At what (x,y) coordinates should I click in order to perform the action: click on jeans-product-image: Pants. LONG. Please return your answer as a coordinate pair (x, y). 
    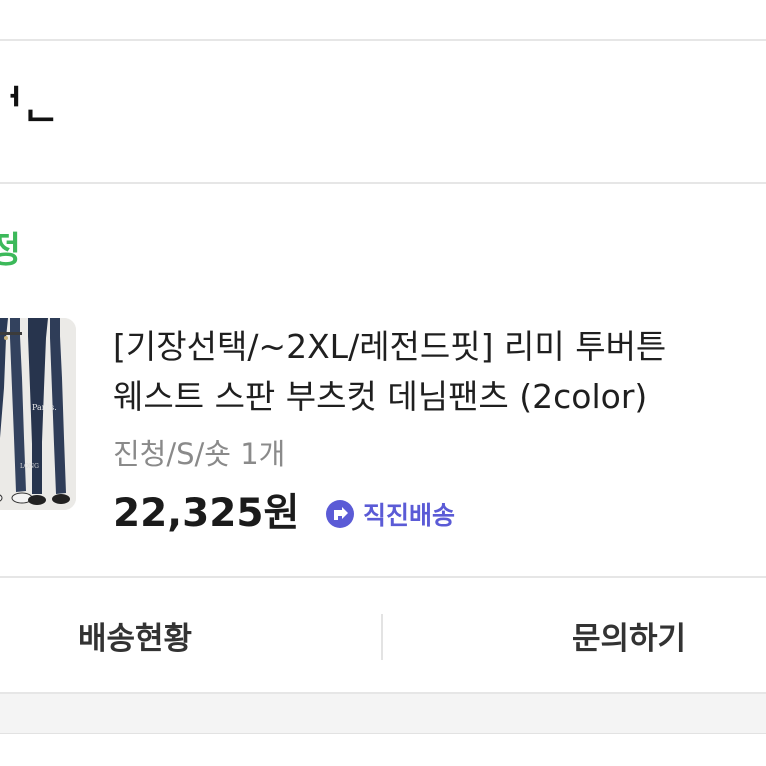
    Looking at the image, I should click on (38, 414).